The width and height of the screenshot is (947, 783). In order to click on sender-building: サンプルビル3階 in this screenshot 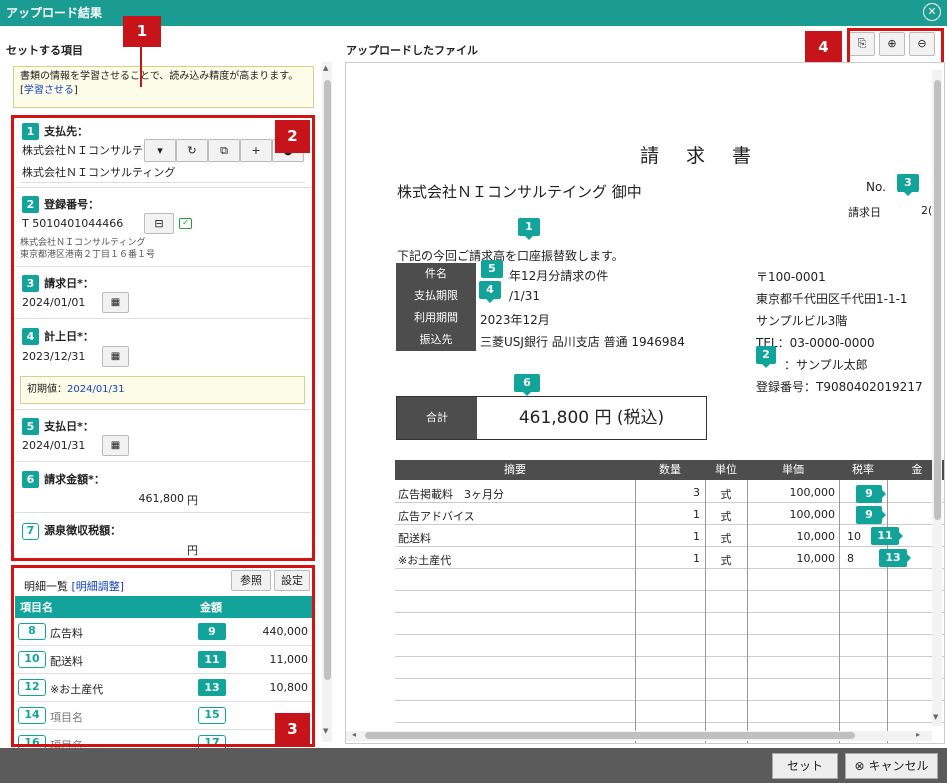, I will do `click(802, 321)`.